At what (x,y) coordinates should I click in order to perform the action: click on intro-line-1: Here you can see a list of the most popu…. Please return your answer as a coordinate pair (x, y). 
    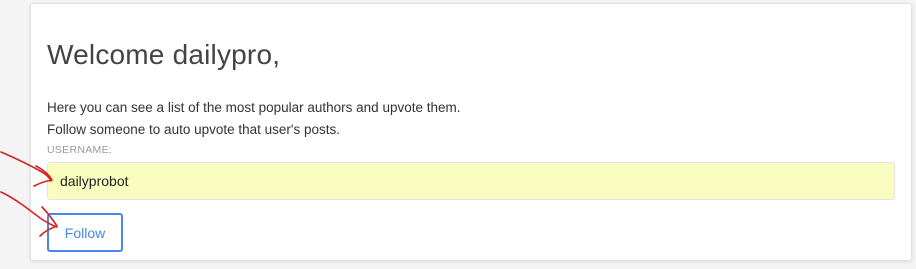
    Looking at the image, I should click on (254, 107).